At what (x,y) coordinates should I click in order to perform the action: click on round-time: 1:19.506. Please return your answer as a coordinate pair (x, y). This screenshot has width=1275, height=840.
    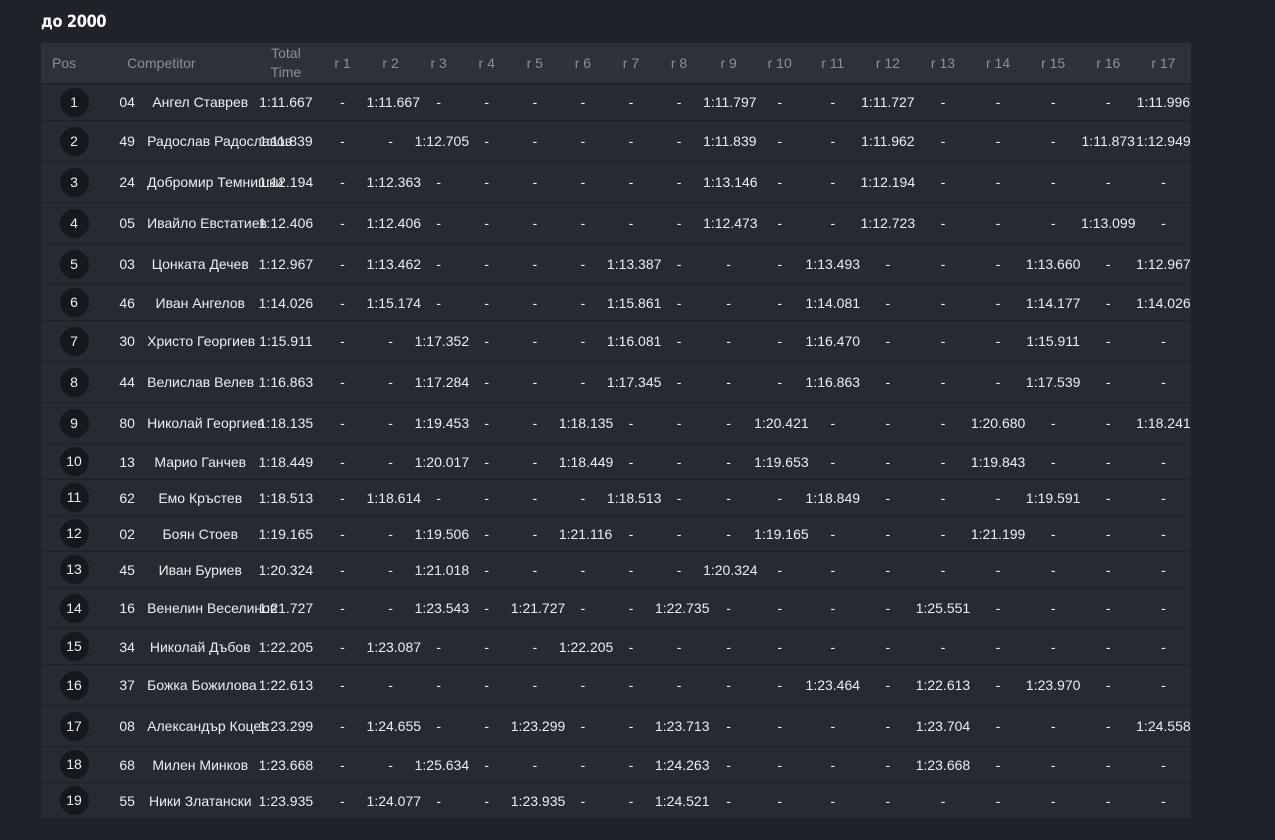
    Looking at the image, I should click on (442, 533).